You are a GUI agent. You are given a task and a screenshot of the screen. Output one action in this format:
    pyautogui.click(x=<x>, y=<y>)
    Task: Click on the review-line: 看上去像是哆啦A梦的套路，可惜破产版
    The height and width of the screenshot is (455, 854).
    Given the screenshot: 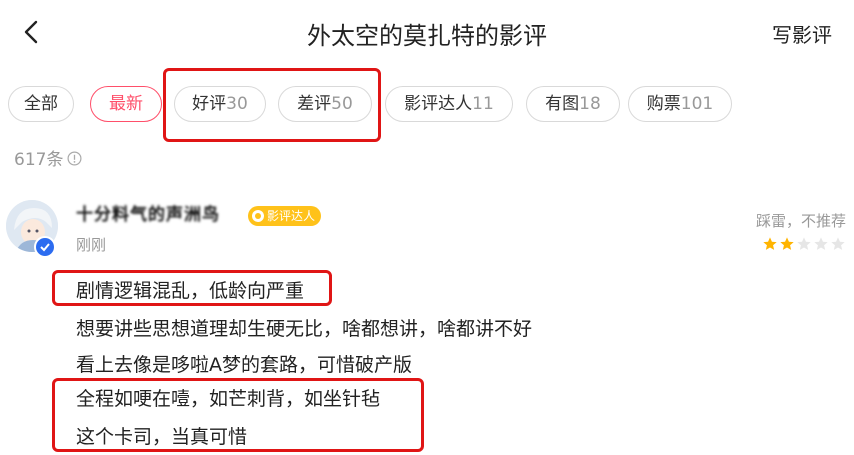 What is the action you would take?
    pyautogui.click(x=244, y=365)
    